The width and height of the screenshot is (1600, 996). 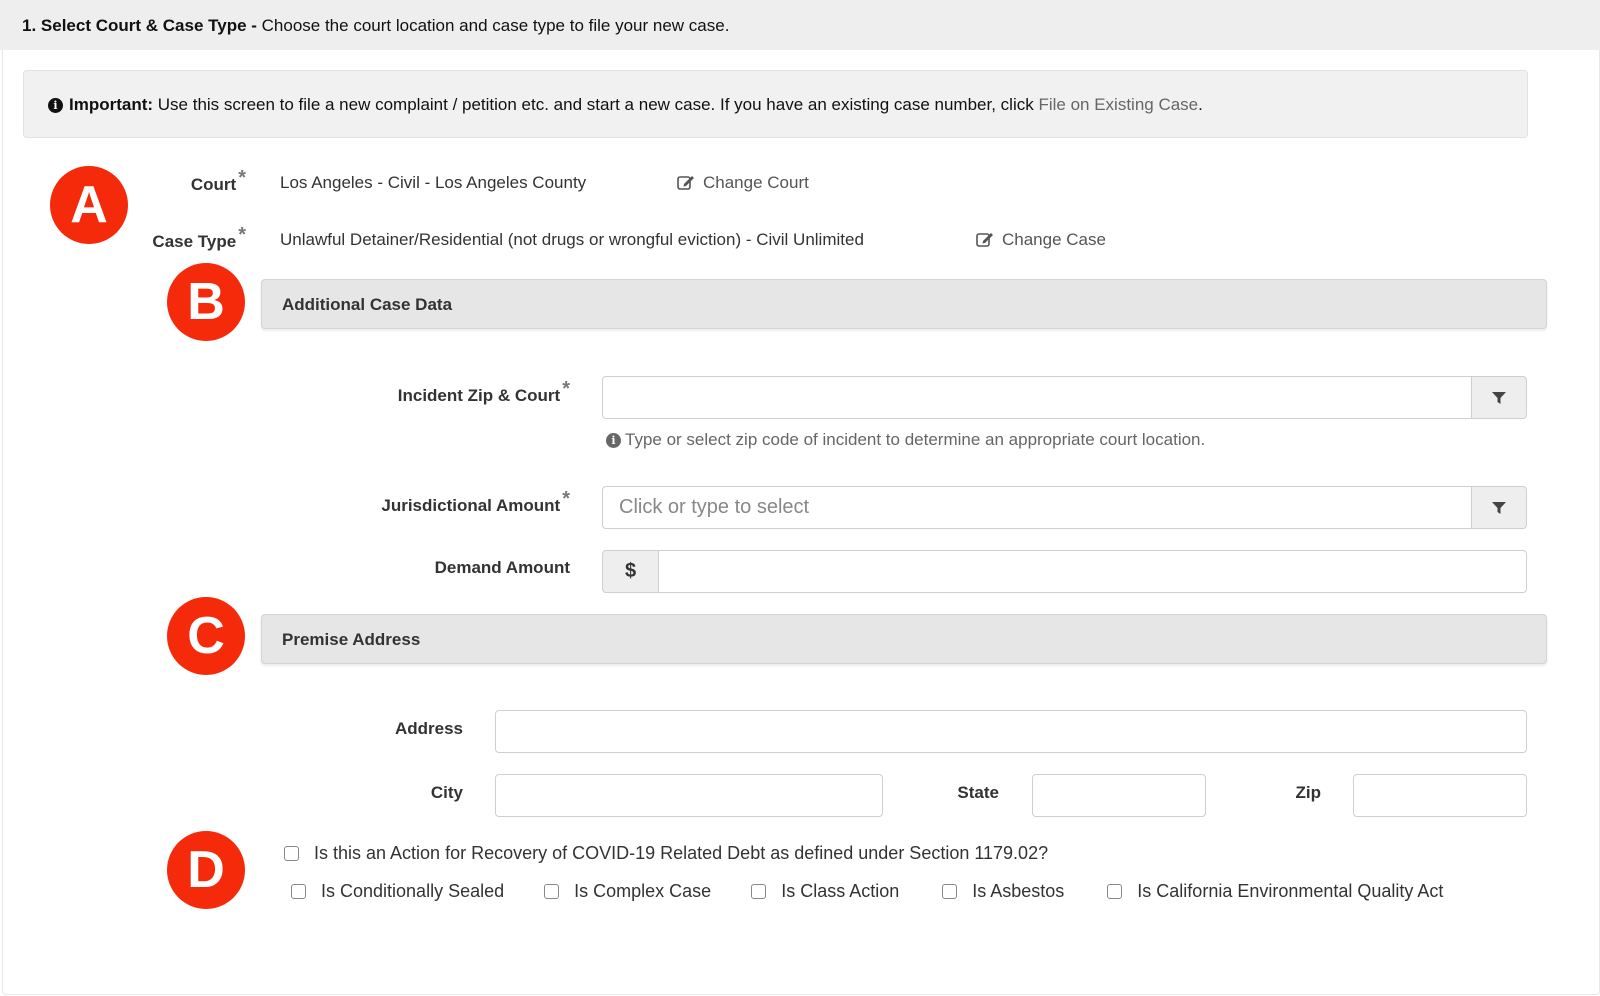 I want to click on conditionally-sealed-checkbox: Is Conditionally Sealed, so click(x=397, y=891).